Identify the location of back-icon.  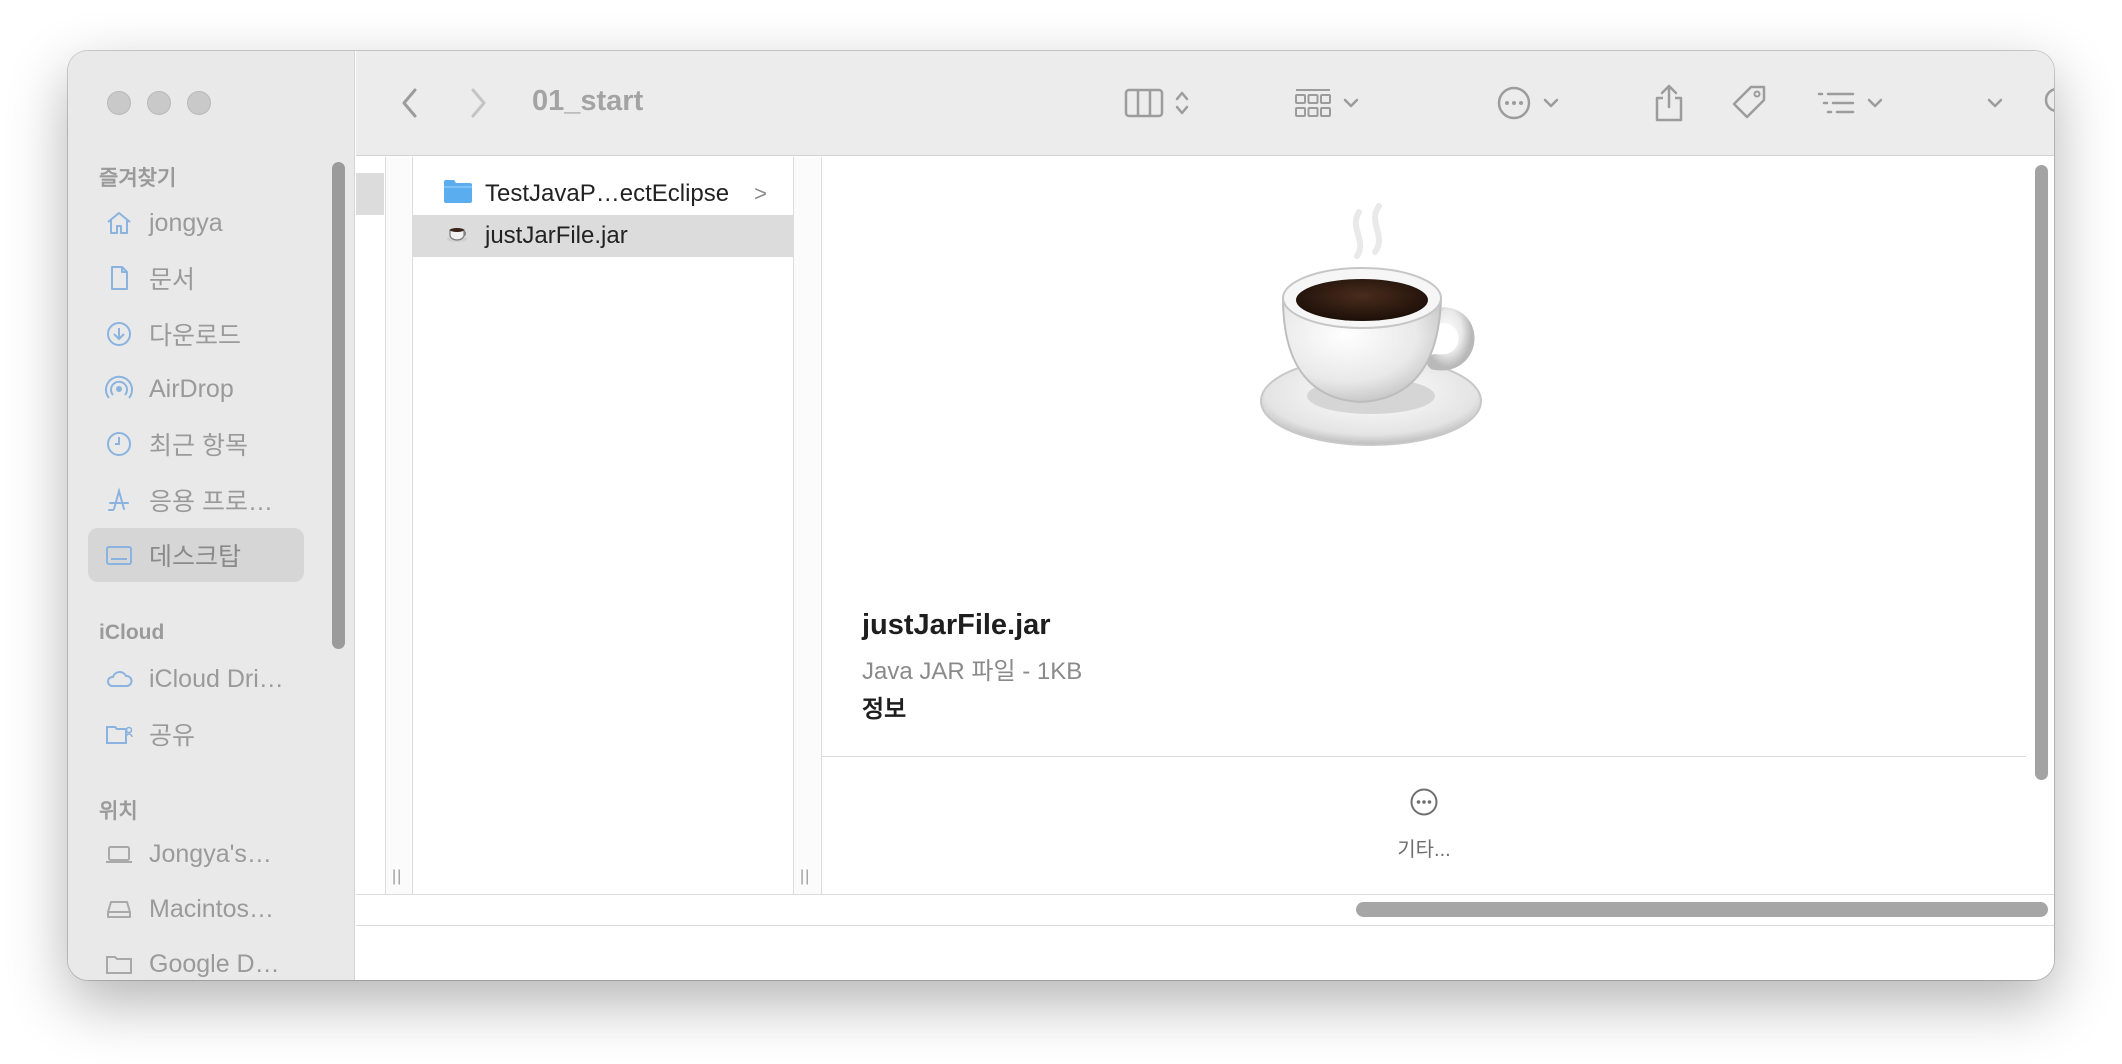
(410, 103).